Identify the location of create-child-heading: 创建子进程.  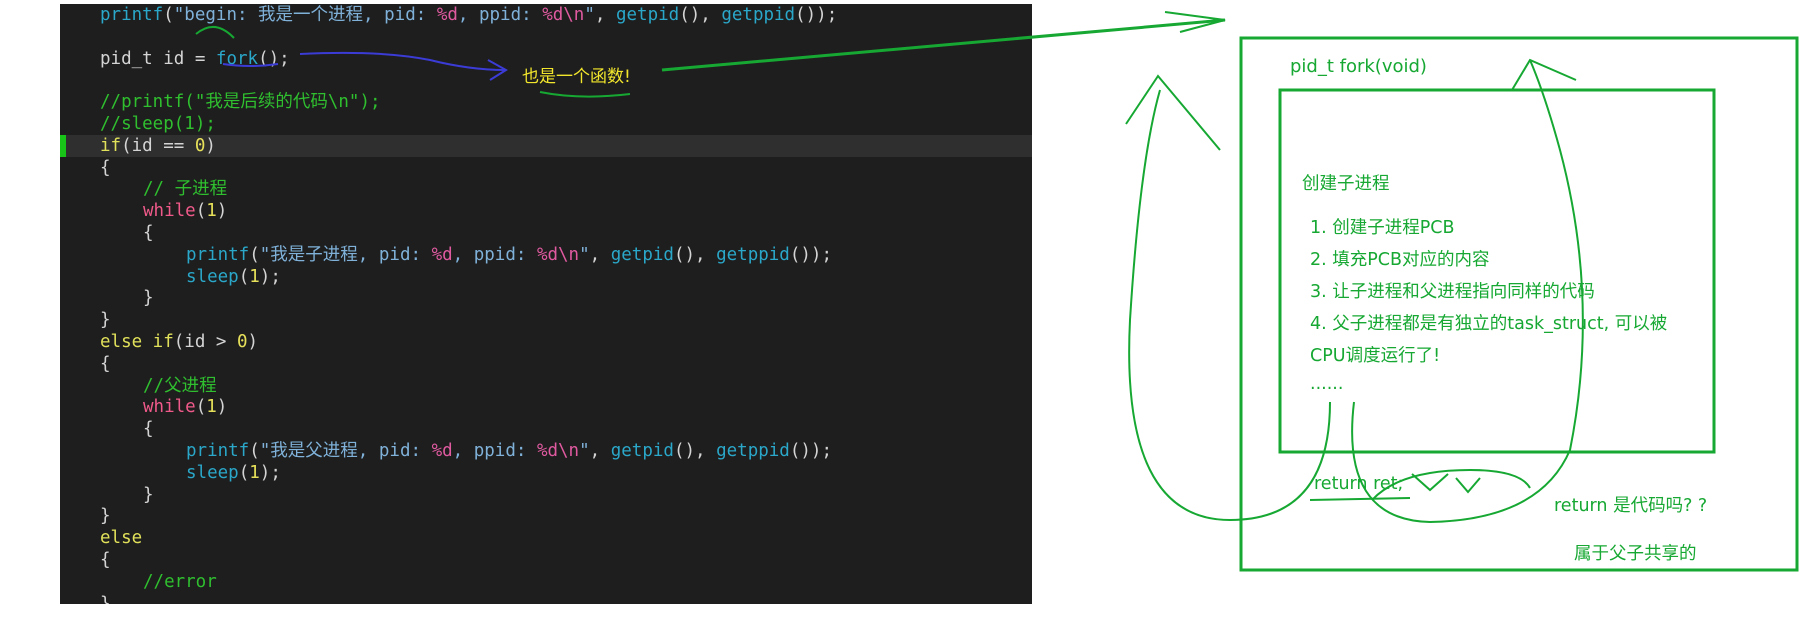
(1346, 184).